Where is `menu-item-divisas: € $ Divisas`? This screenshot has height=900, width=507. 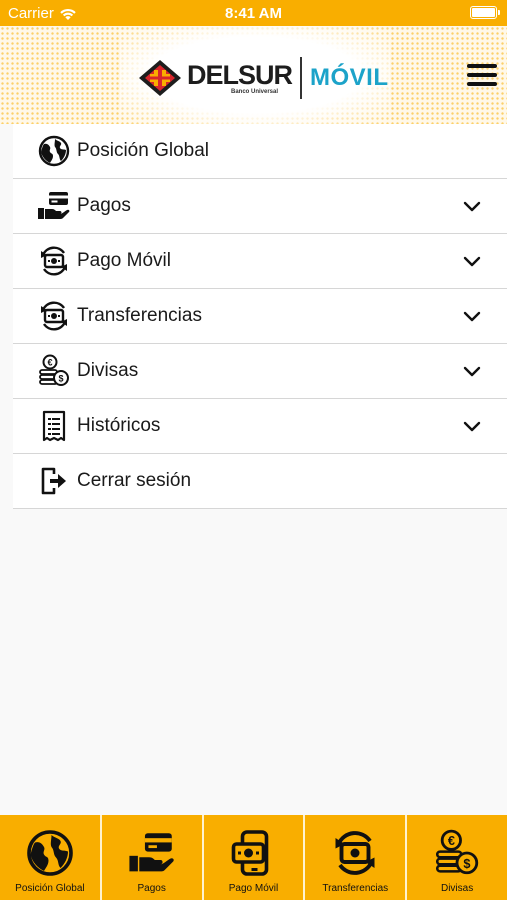
menu-item-divisas: € $ Divisas is located at coordinates (260, 371).